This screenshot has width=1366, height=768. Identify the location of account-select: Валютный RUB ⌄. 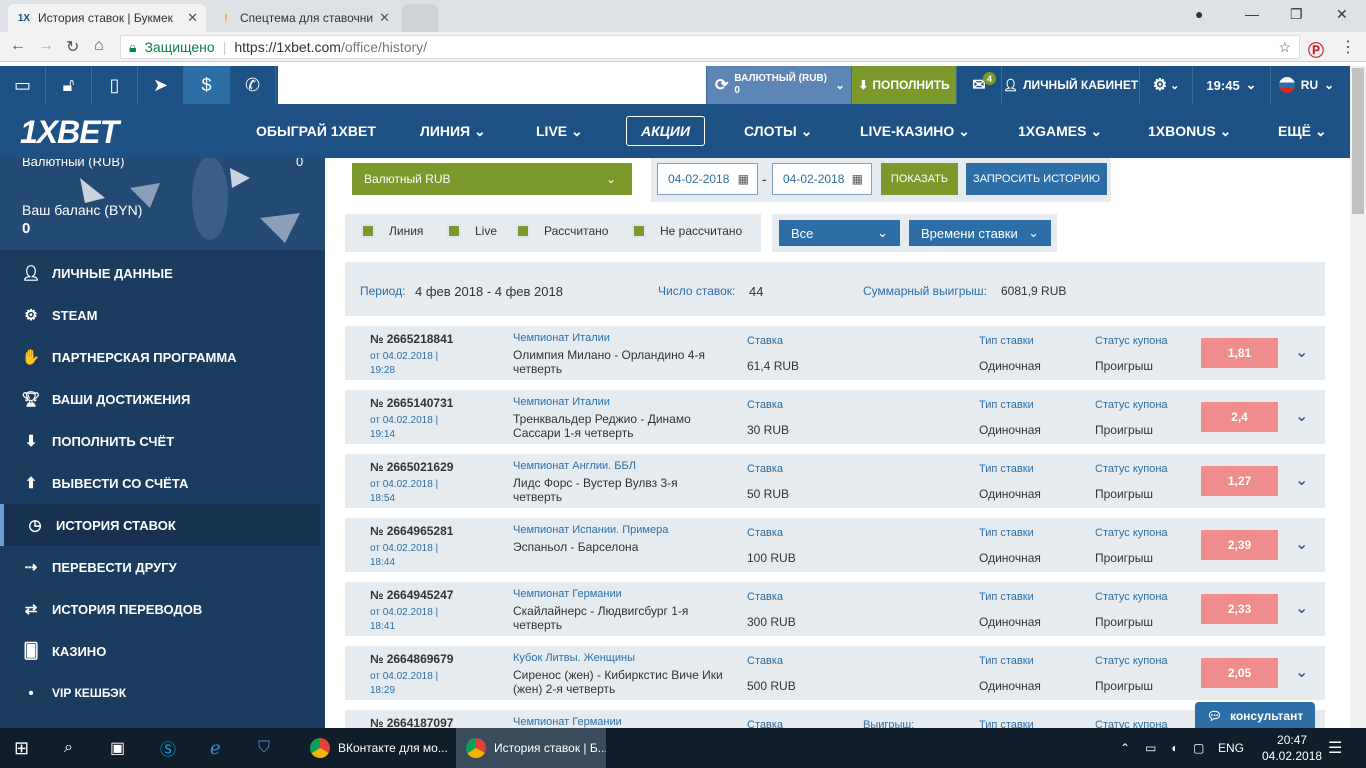
(492, 179).